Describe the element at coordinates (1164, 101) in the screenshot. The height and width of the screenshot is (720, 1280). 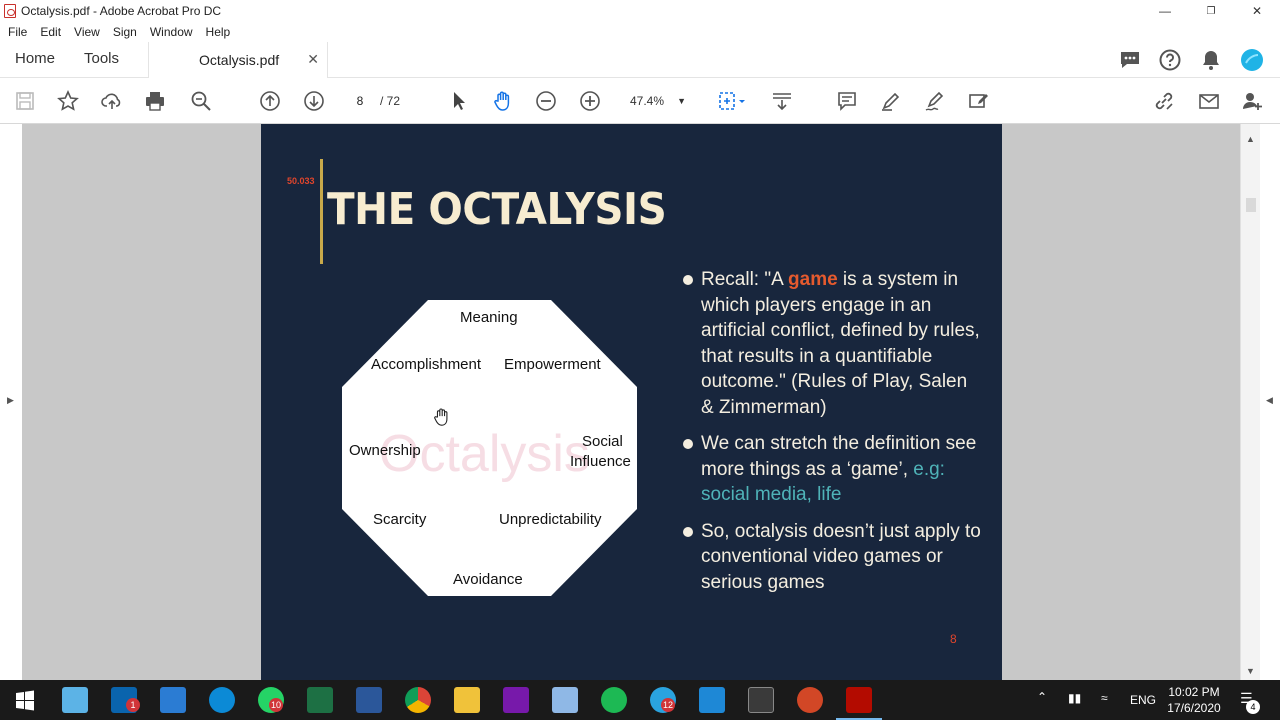
I see `share-link-button` at that location.